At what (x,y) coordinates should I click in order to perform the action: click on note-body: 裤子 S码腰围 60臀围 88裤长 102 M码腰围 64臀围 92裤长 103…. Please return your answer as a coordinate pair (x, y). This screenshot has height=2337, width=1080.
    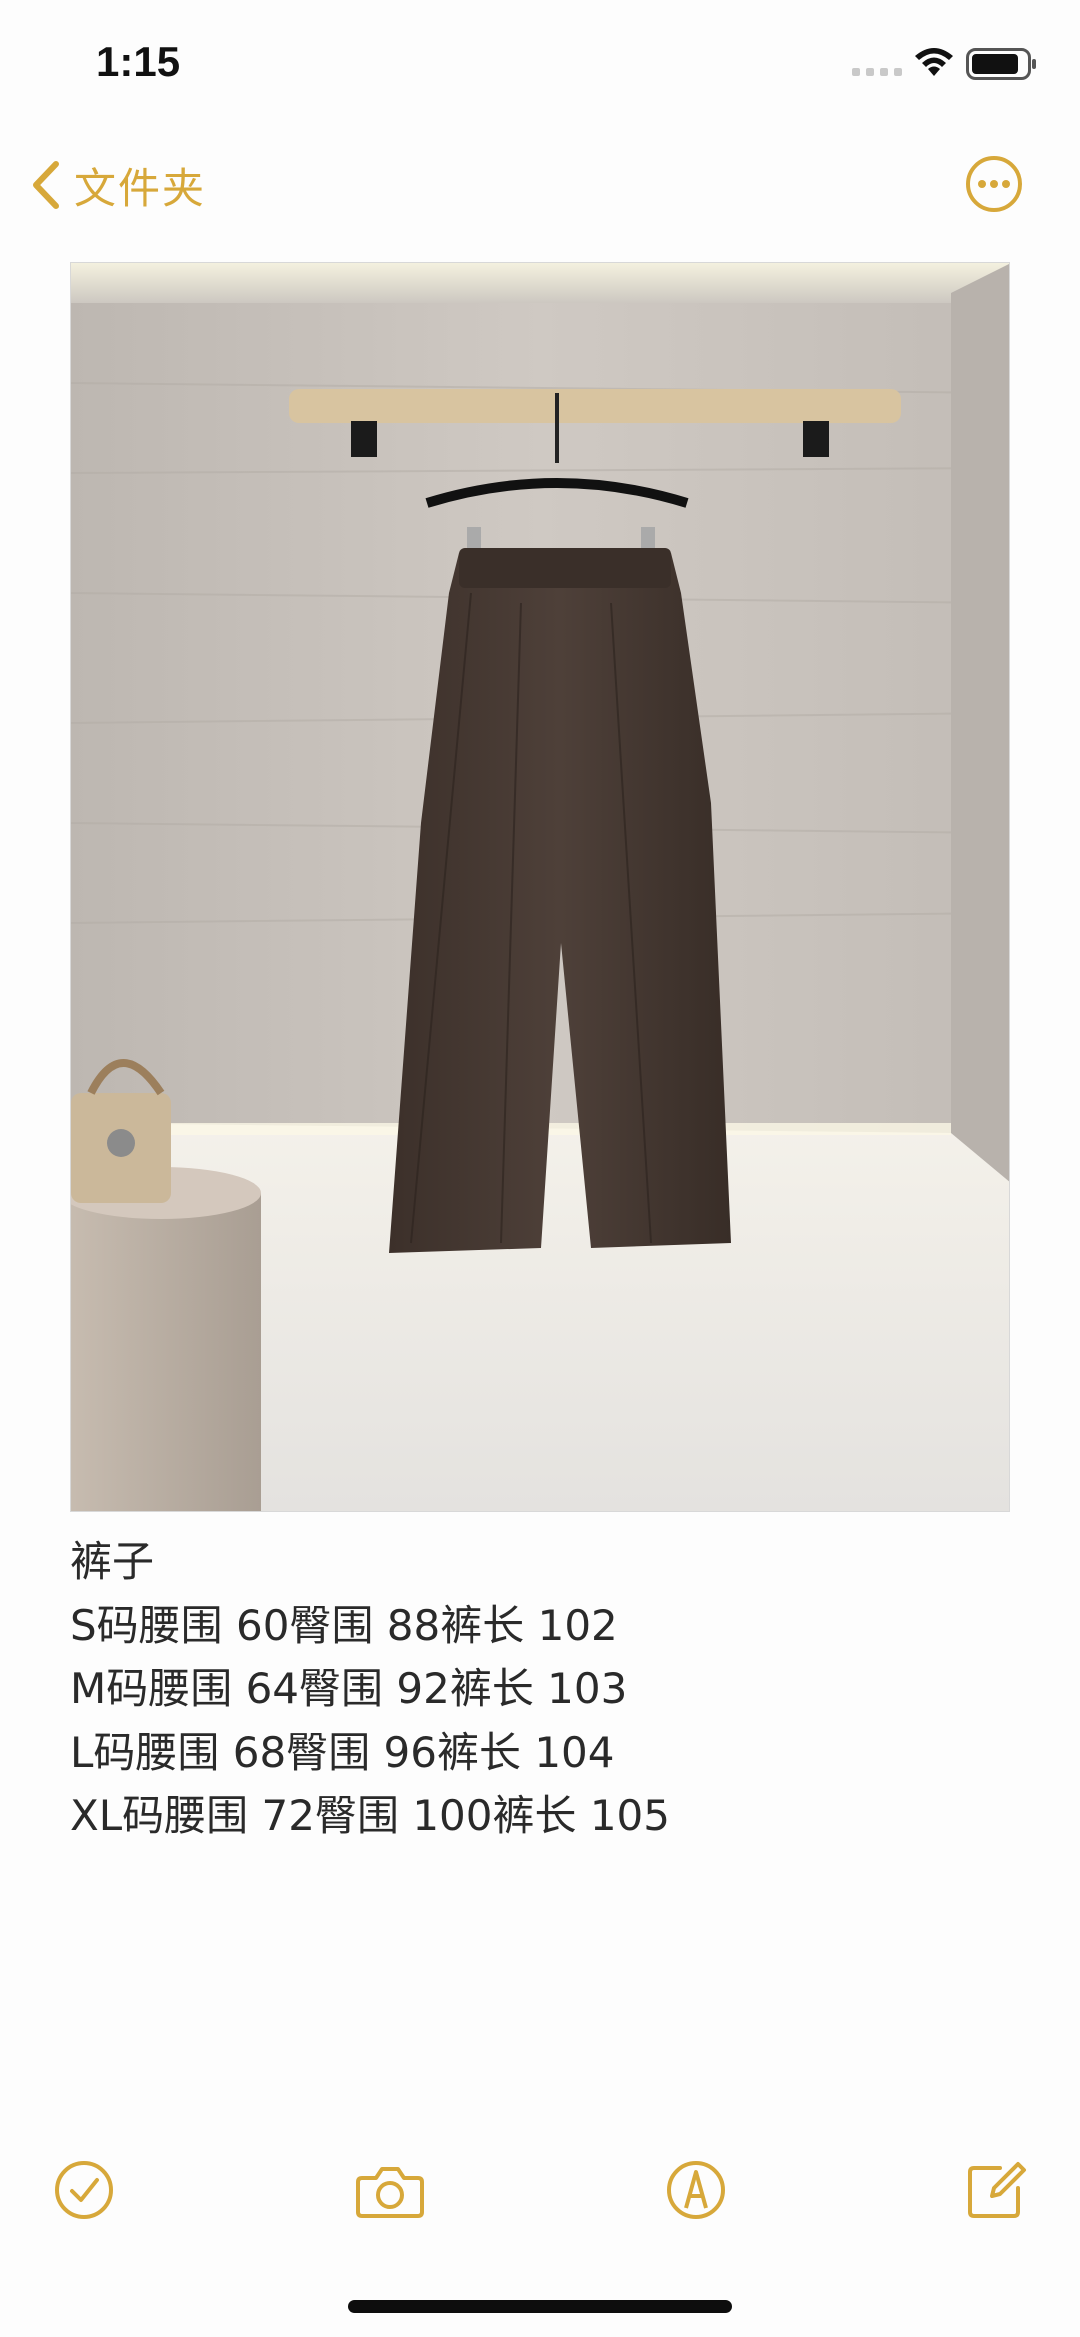
    Looking at the image, I should click on (520, 1689).